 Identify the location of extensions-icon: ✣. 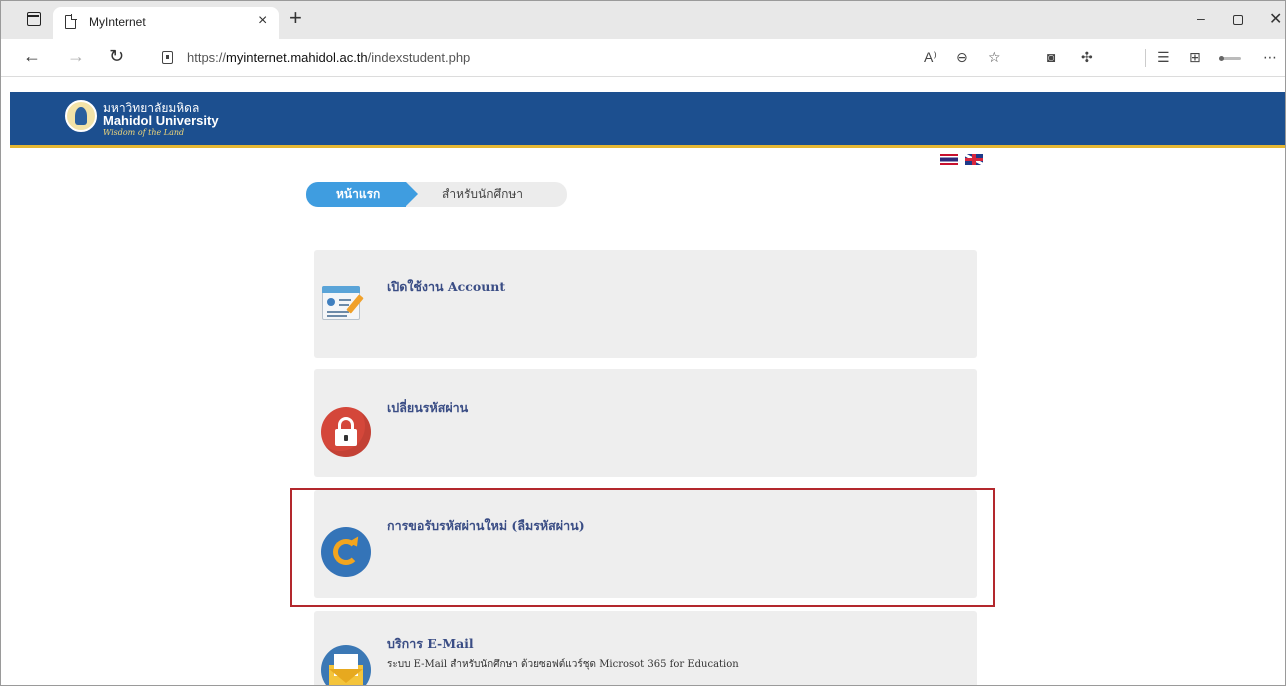
(1087, 57).